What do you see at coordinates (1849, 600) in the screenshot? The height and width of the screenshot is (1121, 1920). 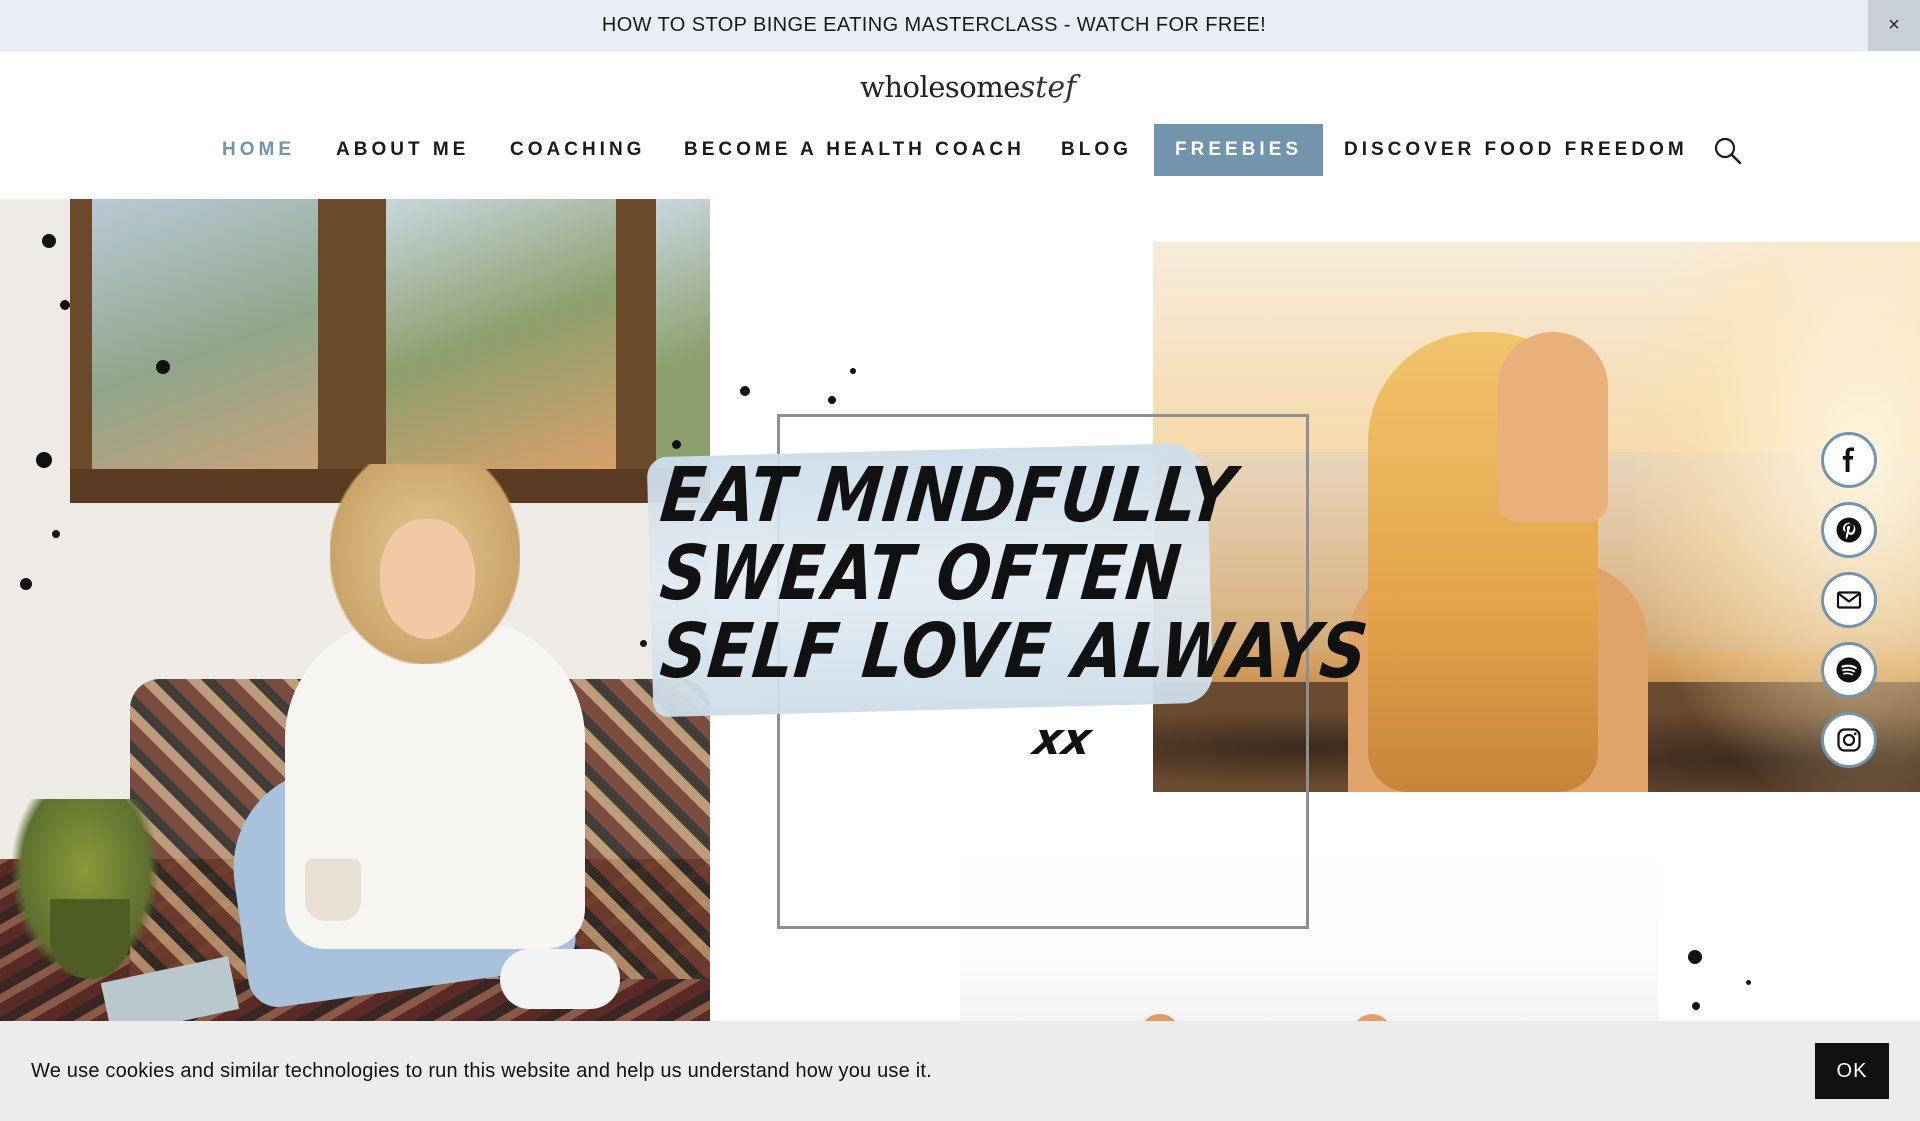 I see `email-icon` at bounding box center [1849, 600].